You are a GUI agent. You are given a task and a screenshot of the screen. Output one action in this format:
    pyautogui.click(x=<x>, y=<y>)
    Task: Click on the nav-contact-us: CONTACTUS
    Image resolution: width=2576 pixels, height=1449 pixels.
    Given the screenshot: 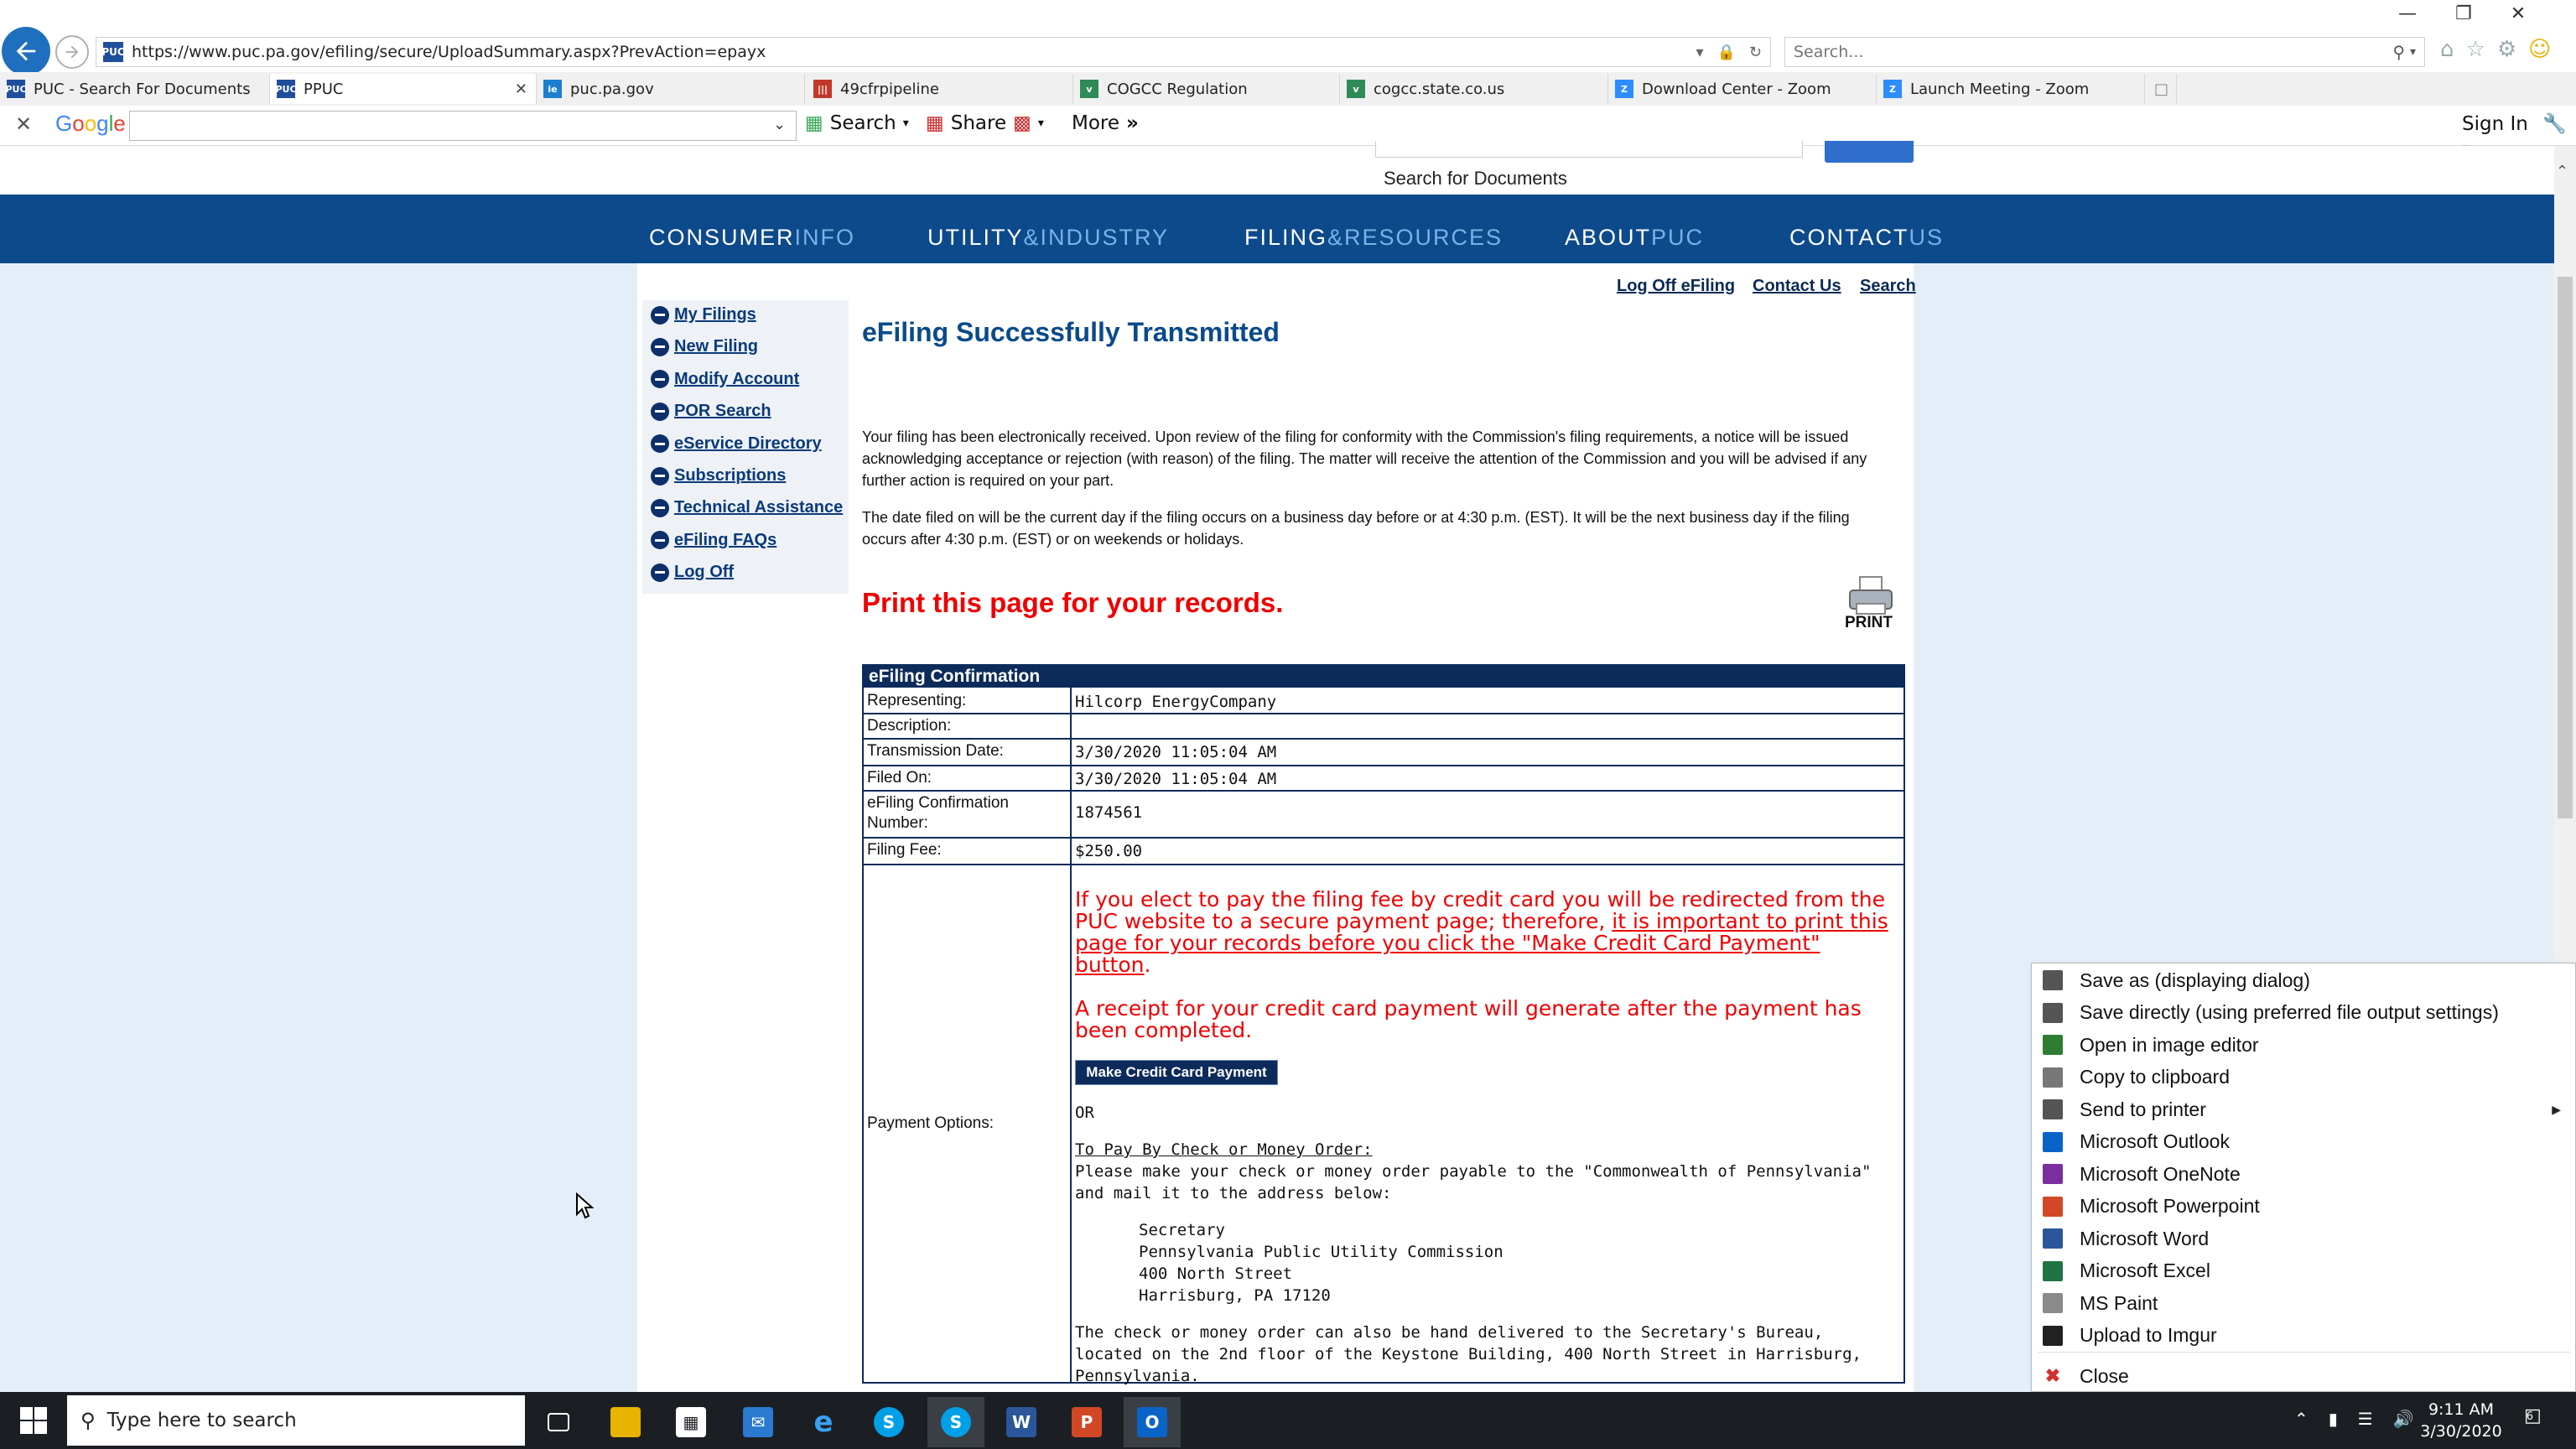 What is the action you would take?
    pyautogui.click(x=1867, y=238)
    